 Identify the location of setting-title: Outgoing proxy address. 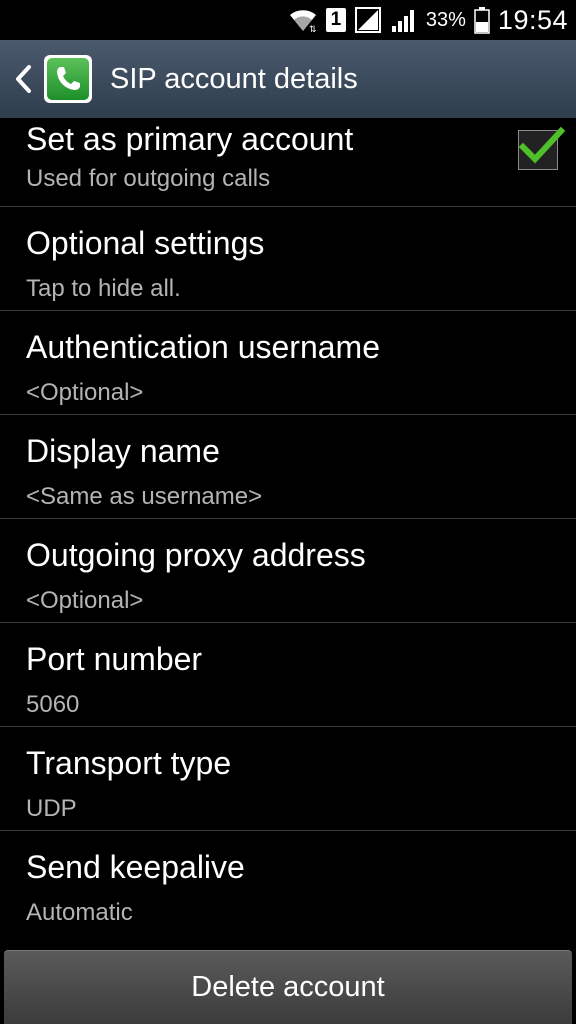
(196, 555).